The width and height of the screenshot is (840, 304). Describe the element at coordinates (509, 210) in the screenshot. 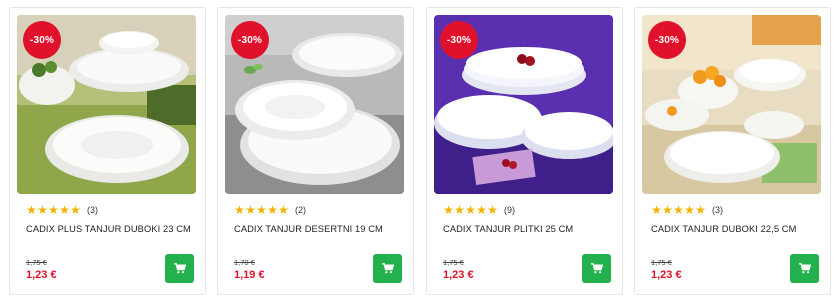

I see `review-count: (9)` at that location.